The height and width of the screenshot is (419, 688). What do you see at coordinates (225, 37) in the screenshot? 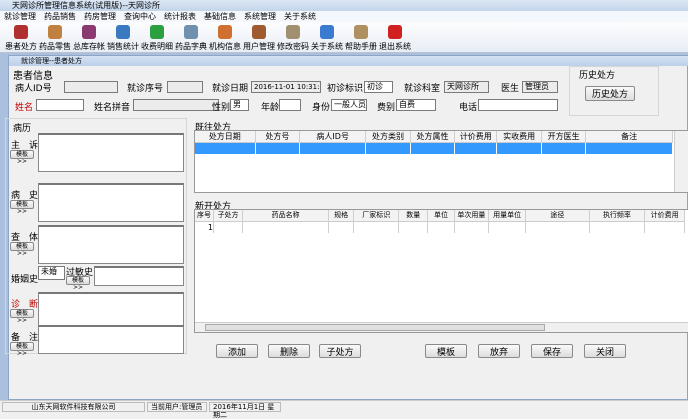
I see `toolbar-button: 机构信息` at bounding box center [225, 37].